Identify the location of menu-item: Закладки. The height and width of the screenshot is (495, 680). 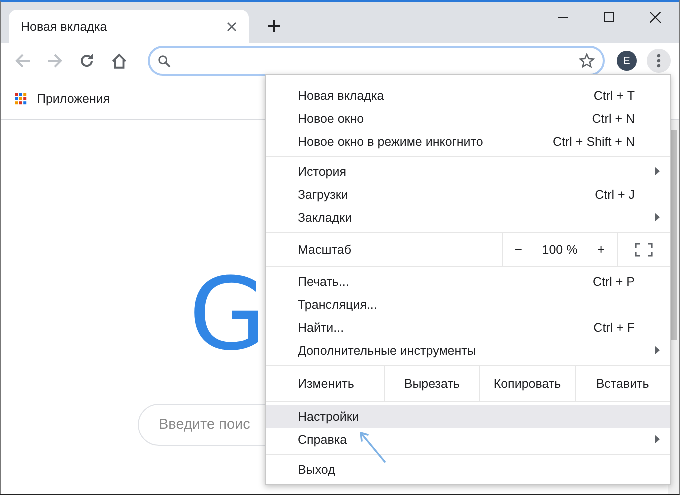
(468, 217).